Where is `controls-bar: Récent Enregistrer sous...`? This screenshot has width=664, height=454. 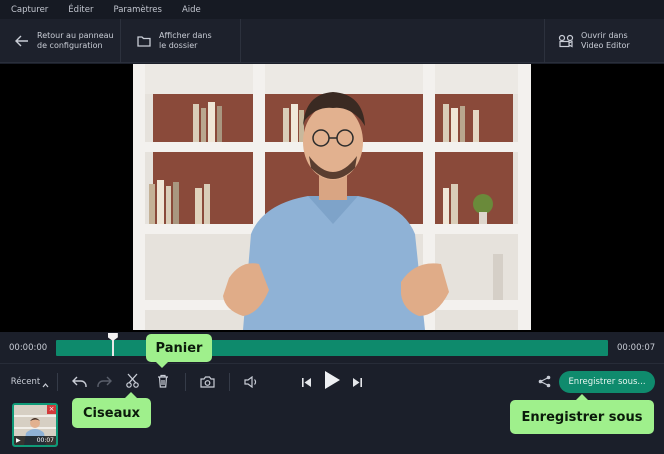
controls-bar: Récent Enregistrer sous... is located at coordinates (332, 381).